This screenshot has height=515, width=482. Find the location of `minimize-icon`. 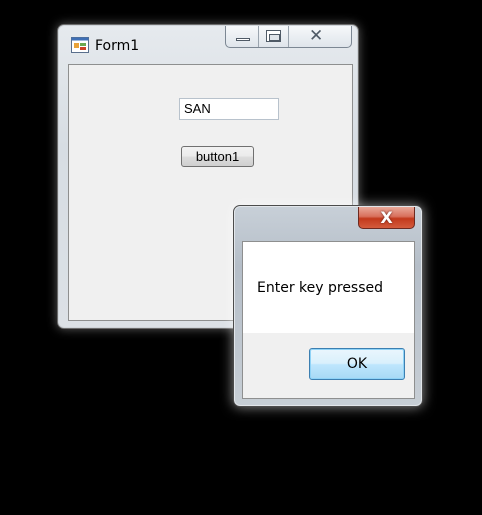

minimize-icon is located at coordinates (243, 39).